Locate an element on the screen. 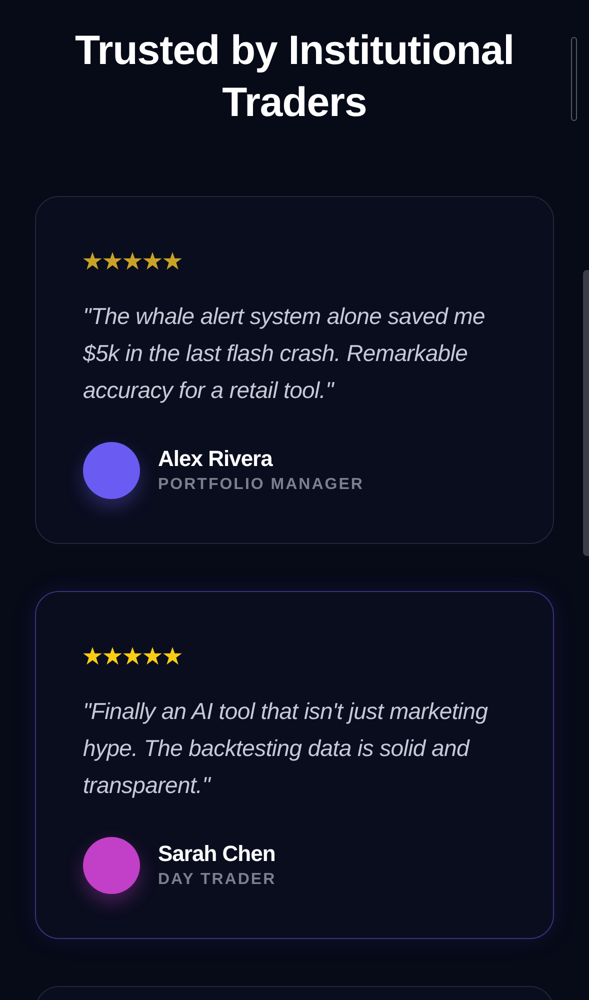 The height and width of the screenshot is (1000, 589). author-name: Alex Rivera is located at coordinates (216, 458).